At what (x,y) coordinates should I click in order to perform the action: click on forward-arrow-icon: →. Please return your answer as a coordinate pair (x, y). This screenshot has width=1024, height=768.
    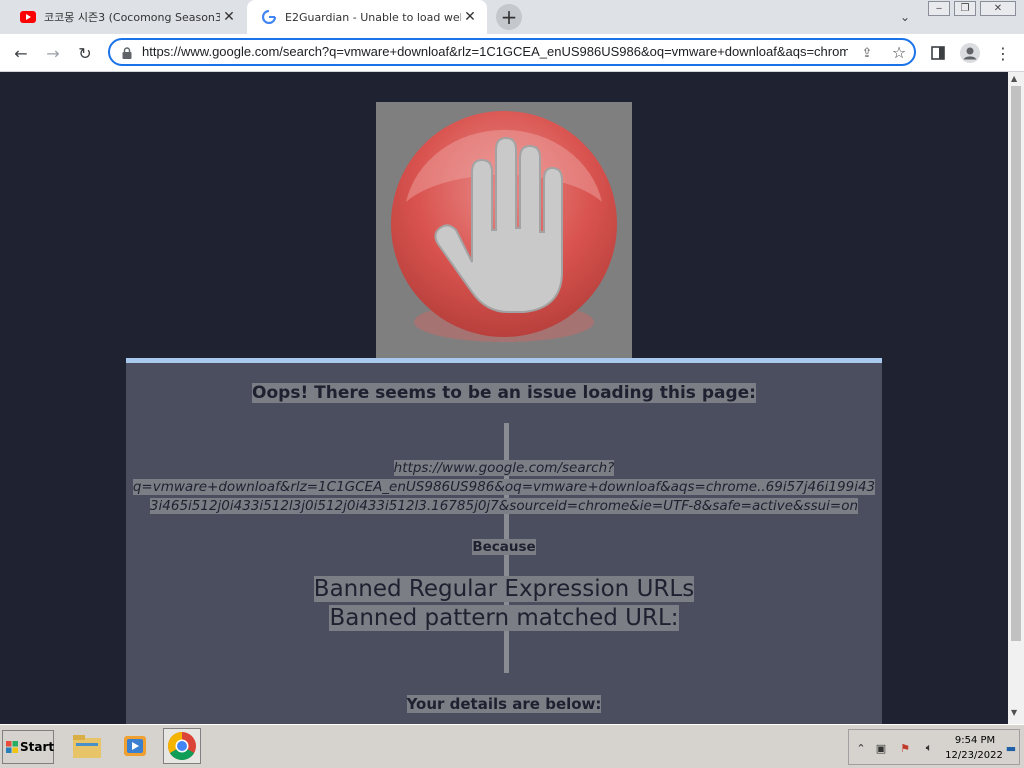
    Looking at the image, I should click on (53, 53).